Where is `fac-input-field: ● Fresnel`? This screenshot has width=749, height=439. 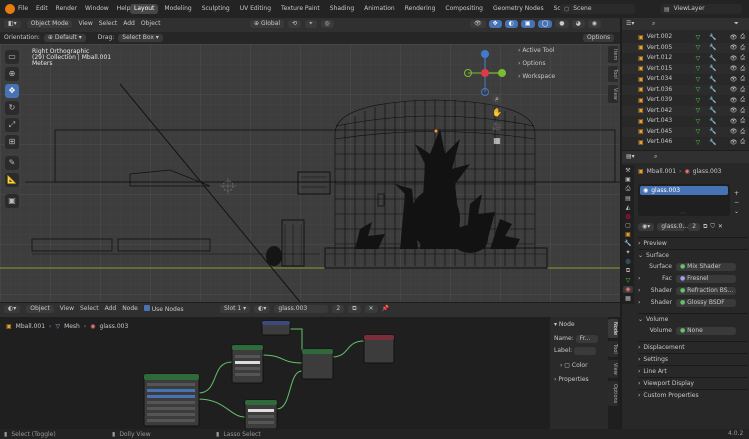 fac-input-field: ● Fresnel is located at coordinates (706, 279).